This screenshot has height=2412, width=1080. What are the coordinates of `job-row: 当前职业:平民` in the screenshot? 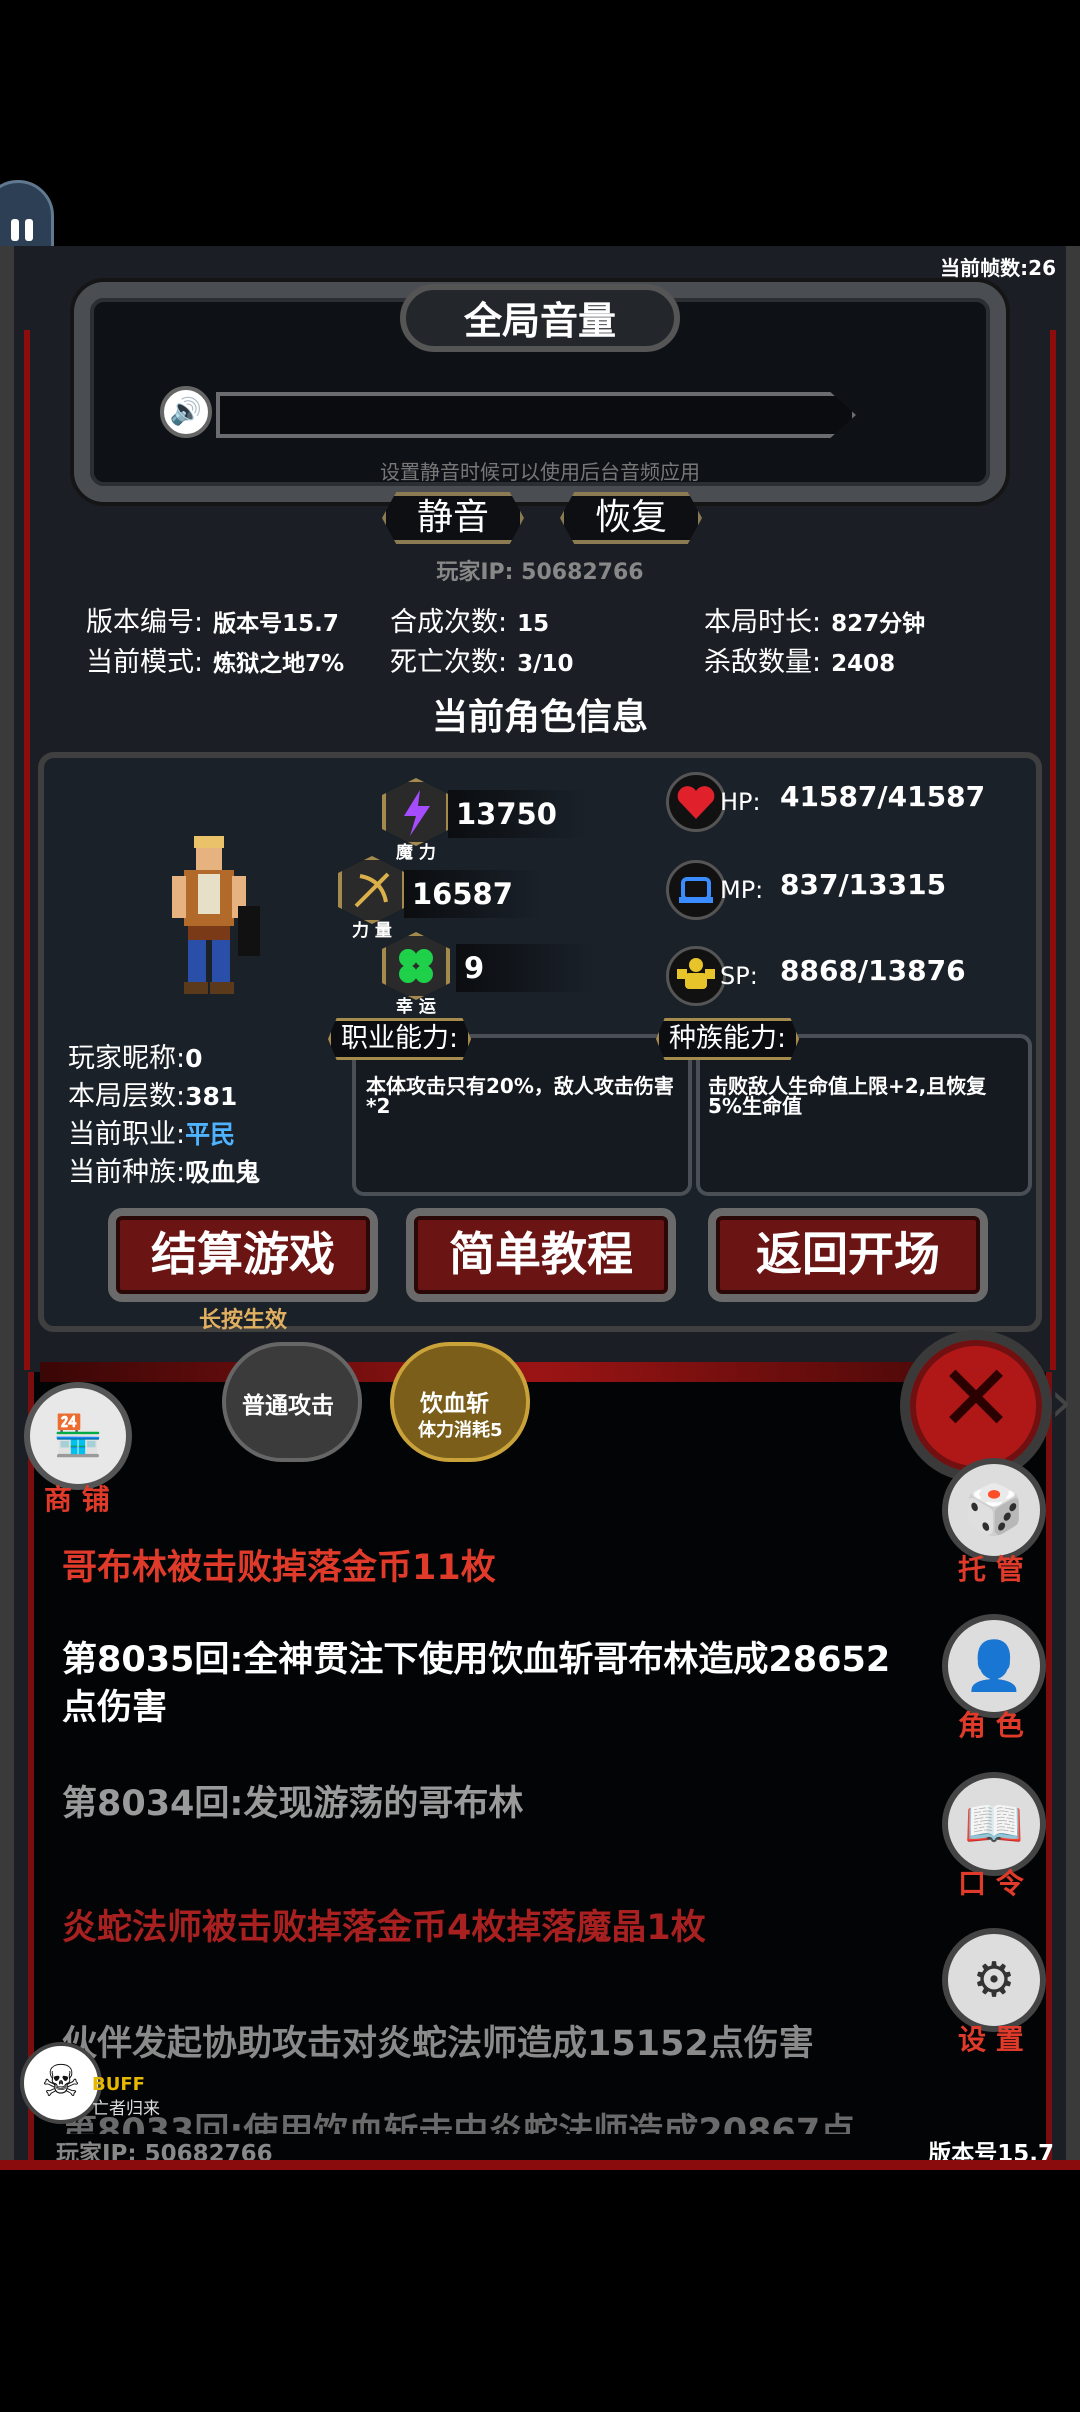 It's located at (151, 1131).